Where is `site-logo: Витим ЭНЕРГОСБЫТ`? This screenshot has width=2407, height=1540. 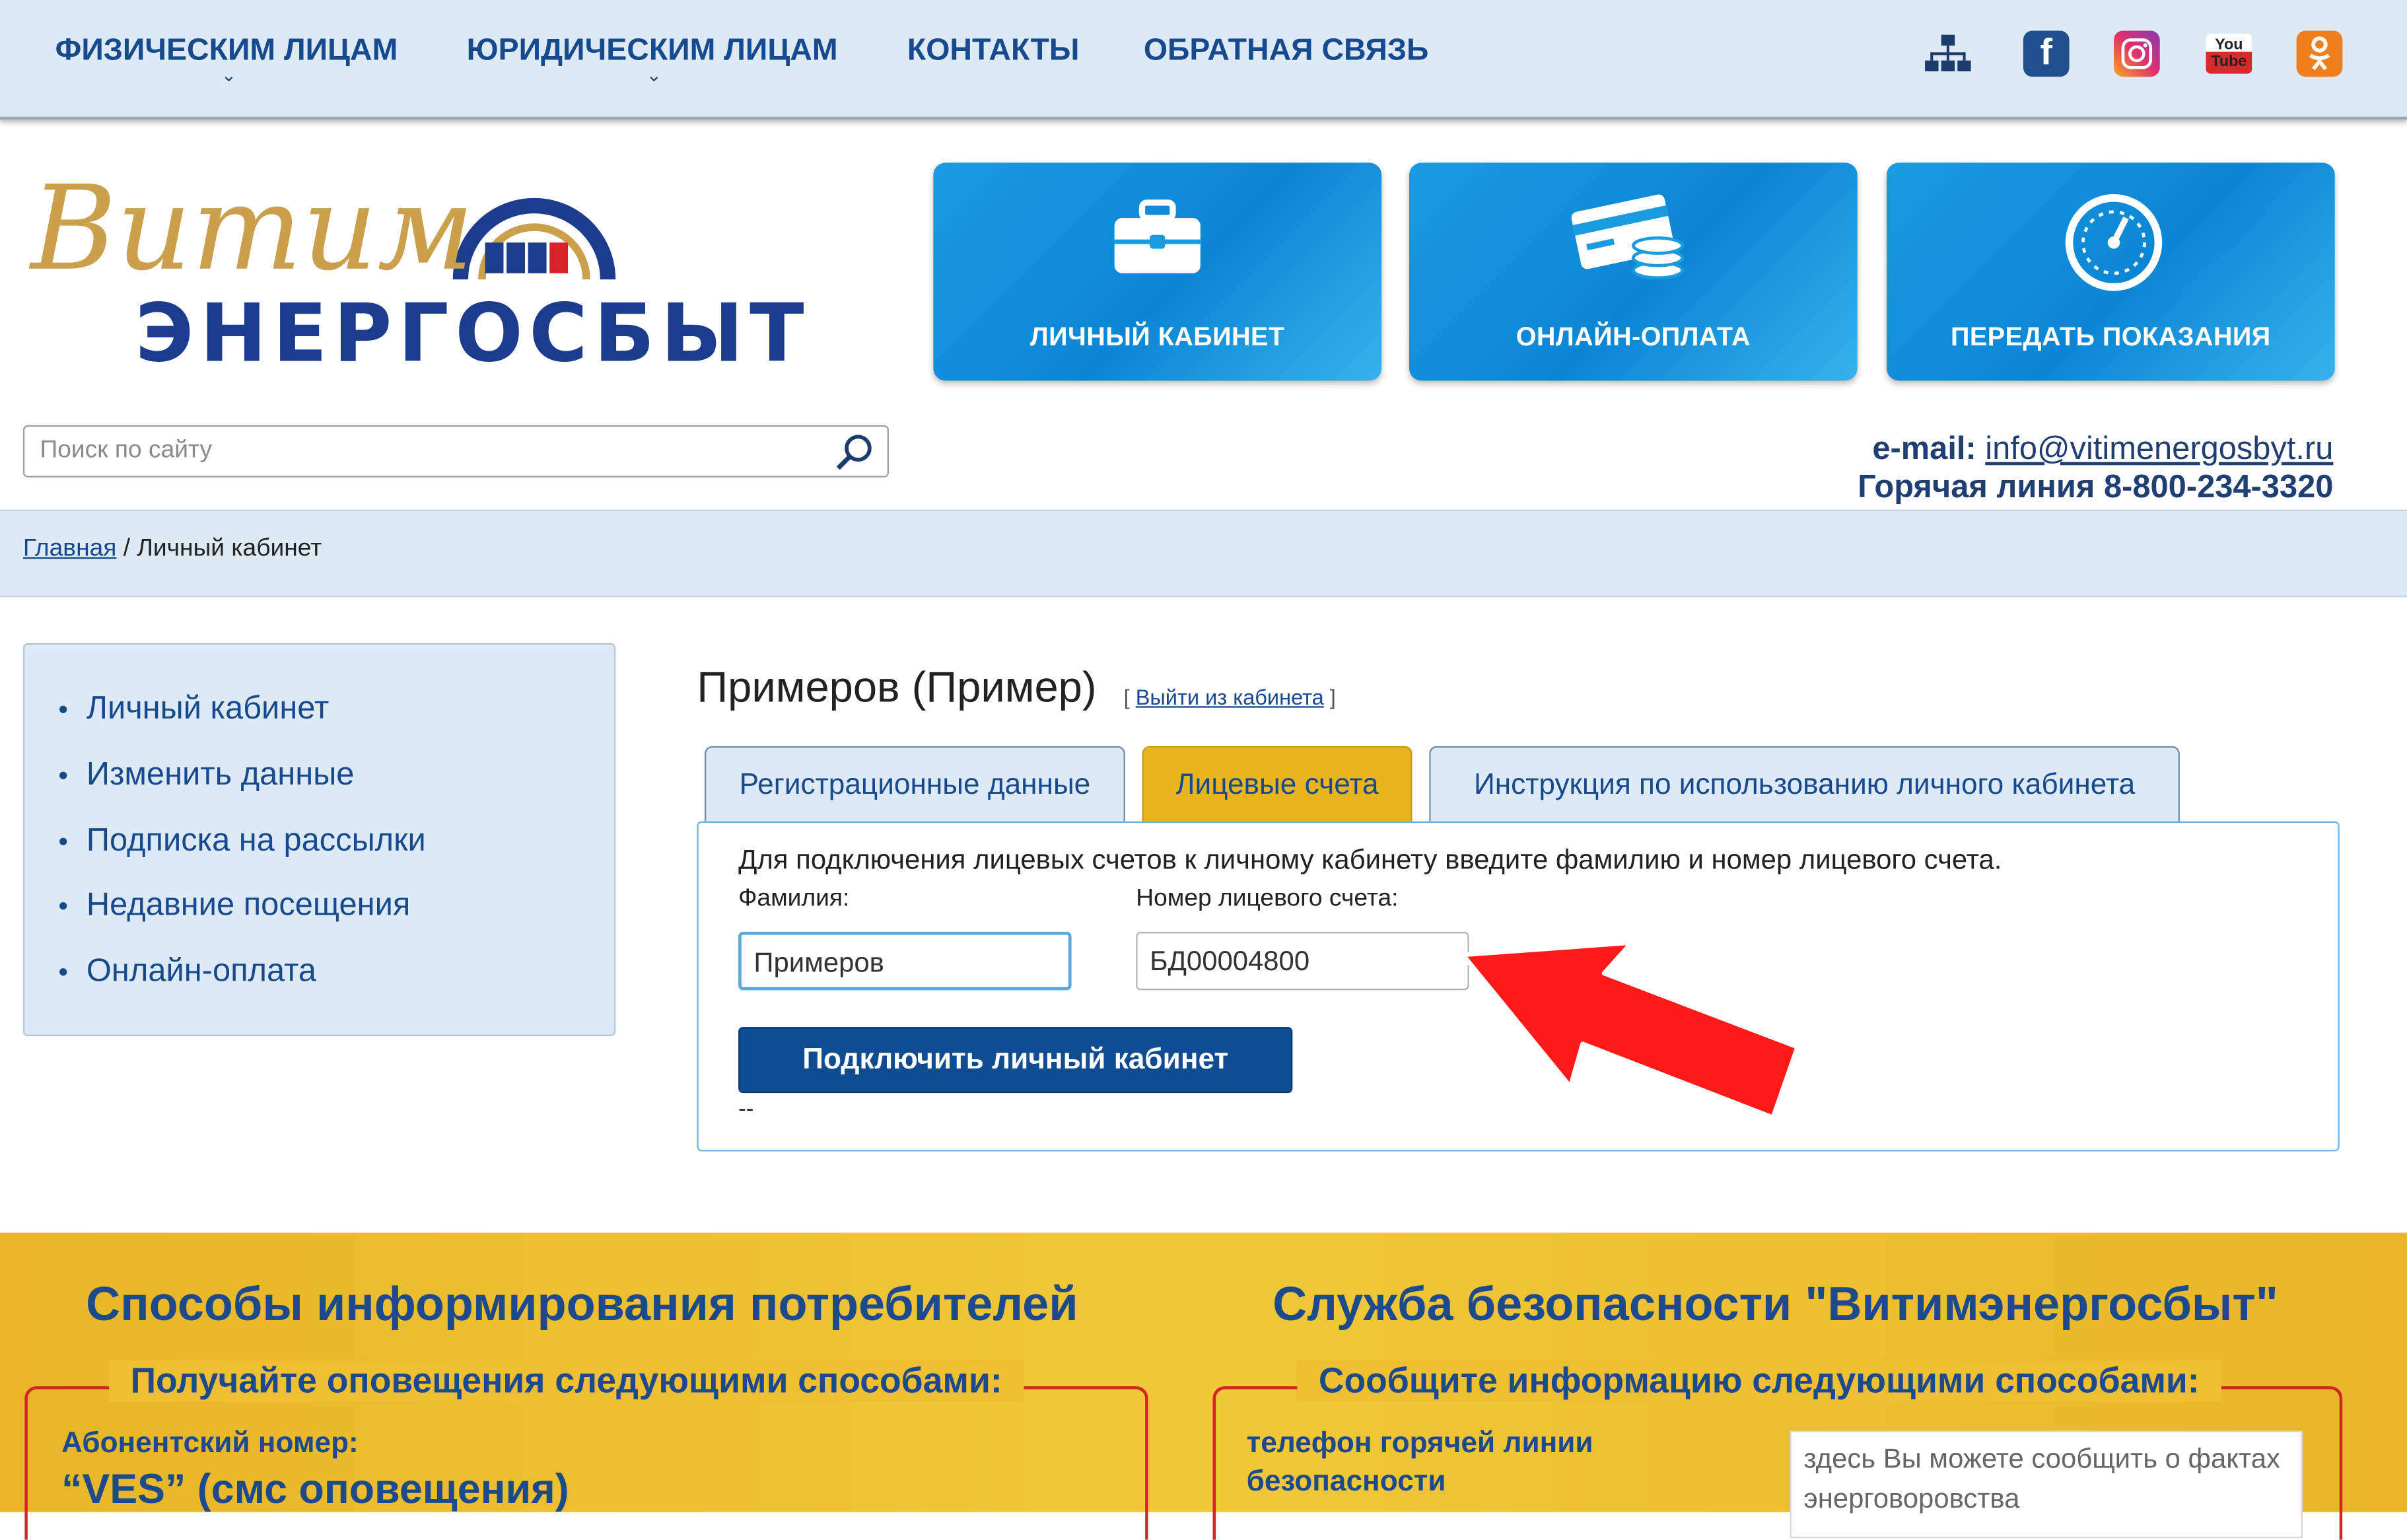
site-logo: Витим ЭНЕРГОСБЫТ is located at coordinates (429, 268).